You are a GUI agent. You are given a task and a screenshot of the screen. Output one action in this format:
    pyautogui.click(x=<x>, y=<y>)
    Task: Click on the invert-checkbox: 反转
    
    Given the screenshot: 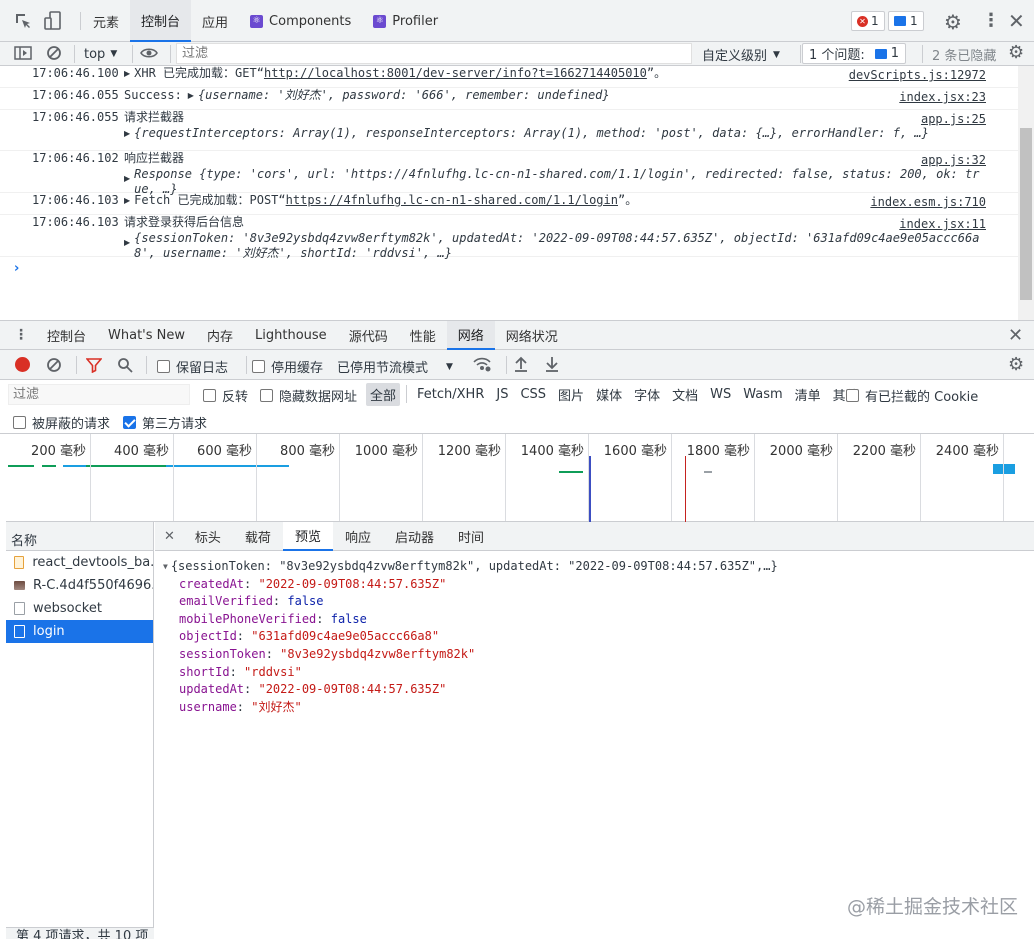 What is the action you would take?
    pyautogui.click(x=225, y=395)
    